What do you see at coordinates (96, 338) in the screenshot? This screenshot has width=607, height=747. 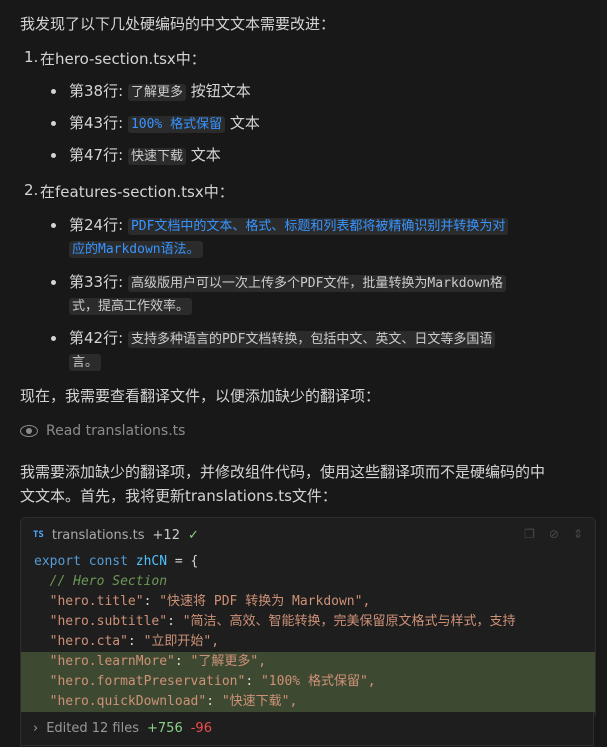 I see `line-ref: 第42行:` at bounding box center [96, 338].